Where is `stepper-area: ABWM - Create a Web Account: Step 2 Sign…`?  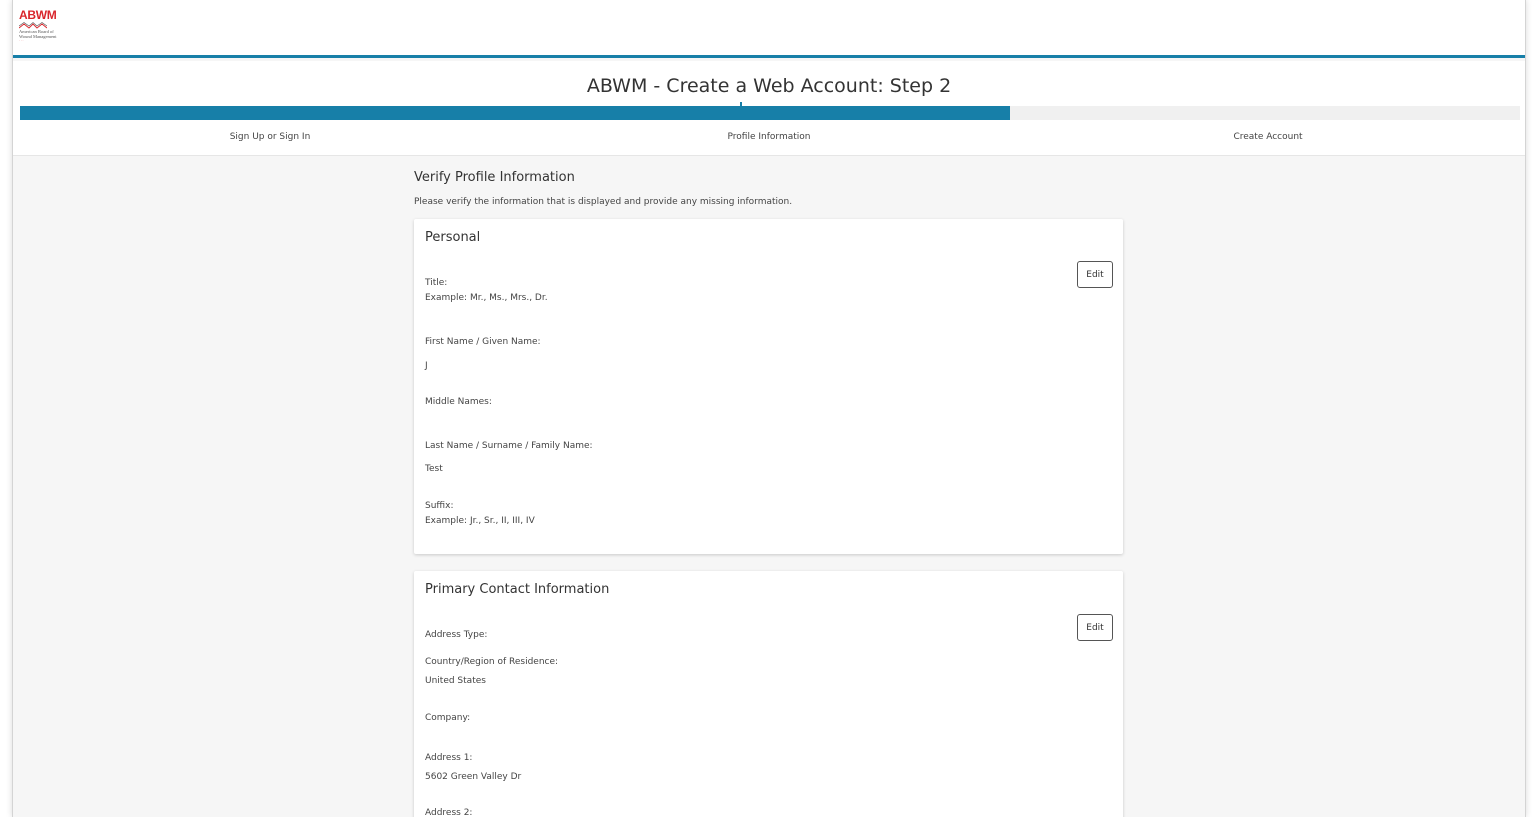
stepper-area: ABWM - Create a Web Account: Step 2 Sign… is located at coordinates (769, 108).